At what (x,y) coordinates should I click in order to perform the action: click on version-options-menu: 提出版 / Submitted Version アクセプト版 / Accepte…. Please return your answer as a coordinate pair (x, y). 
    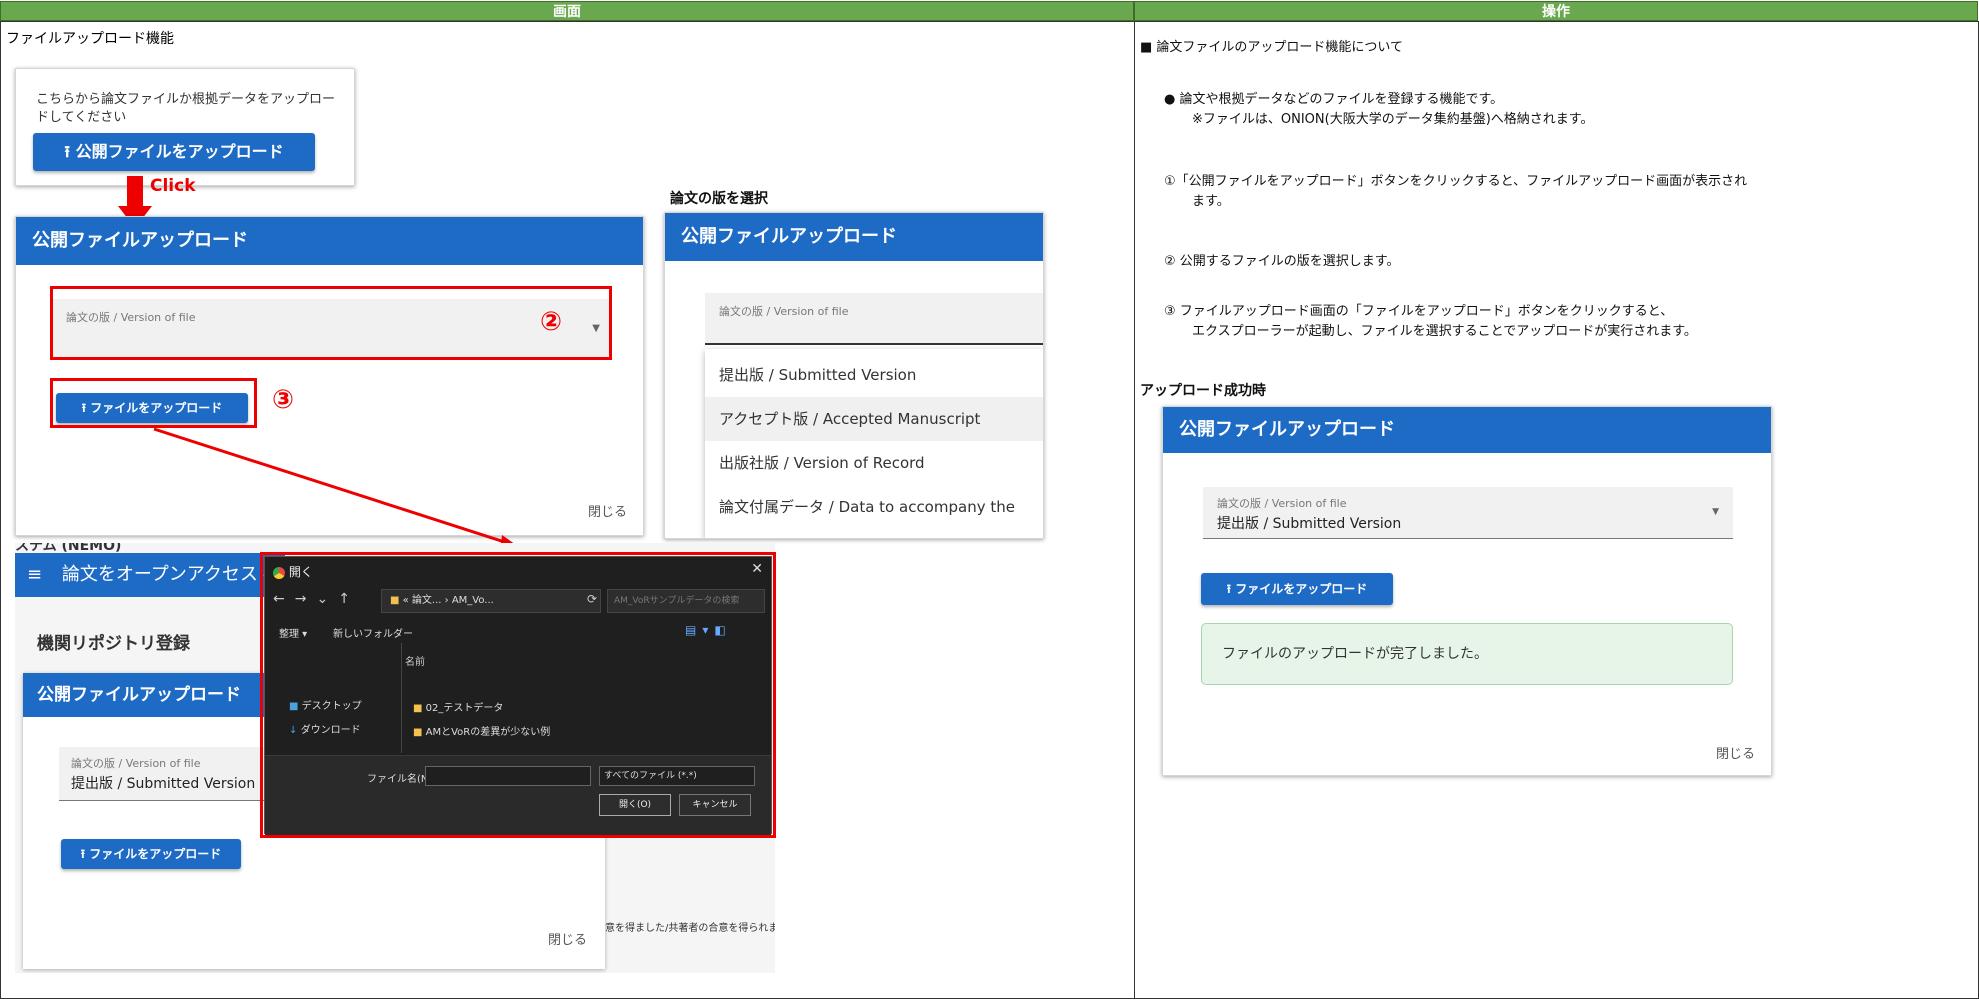
    Looking at the image, I should click on (874, 443).